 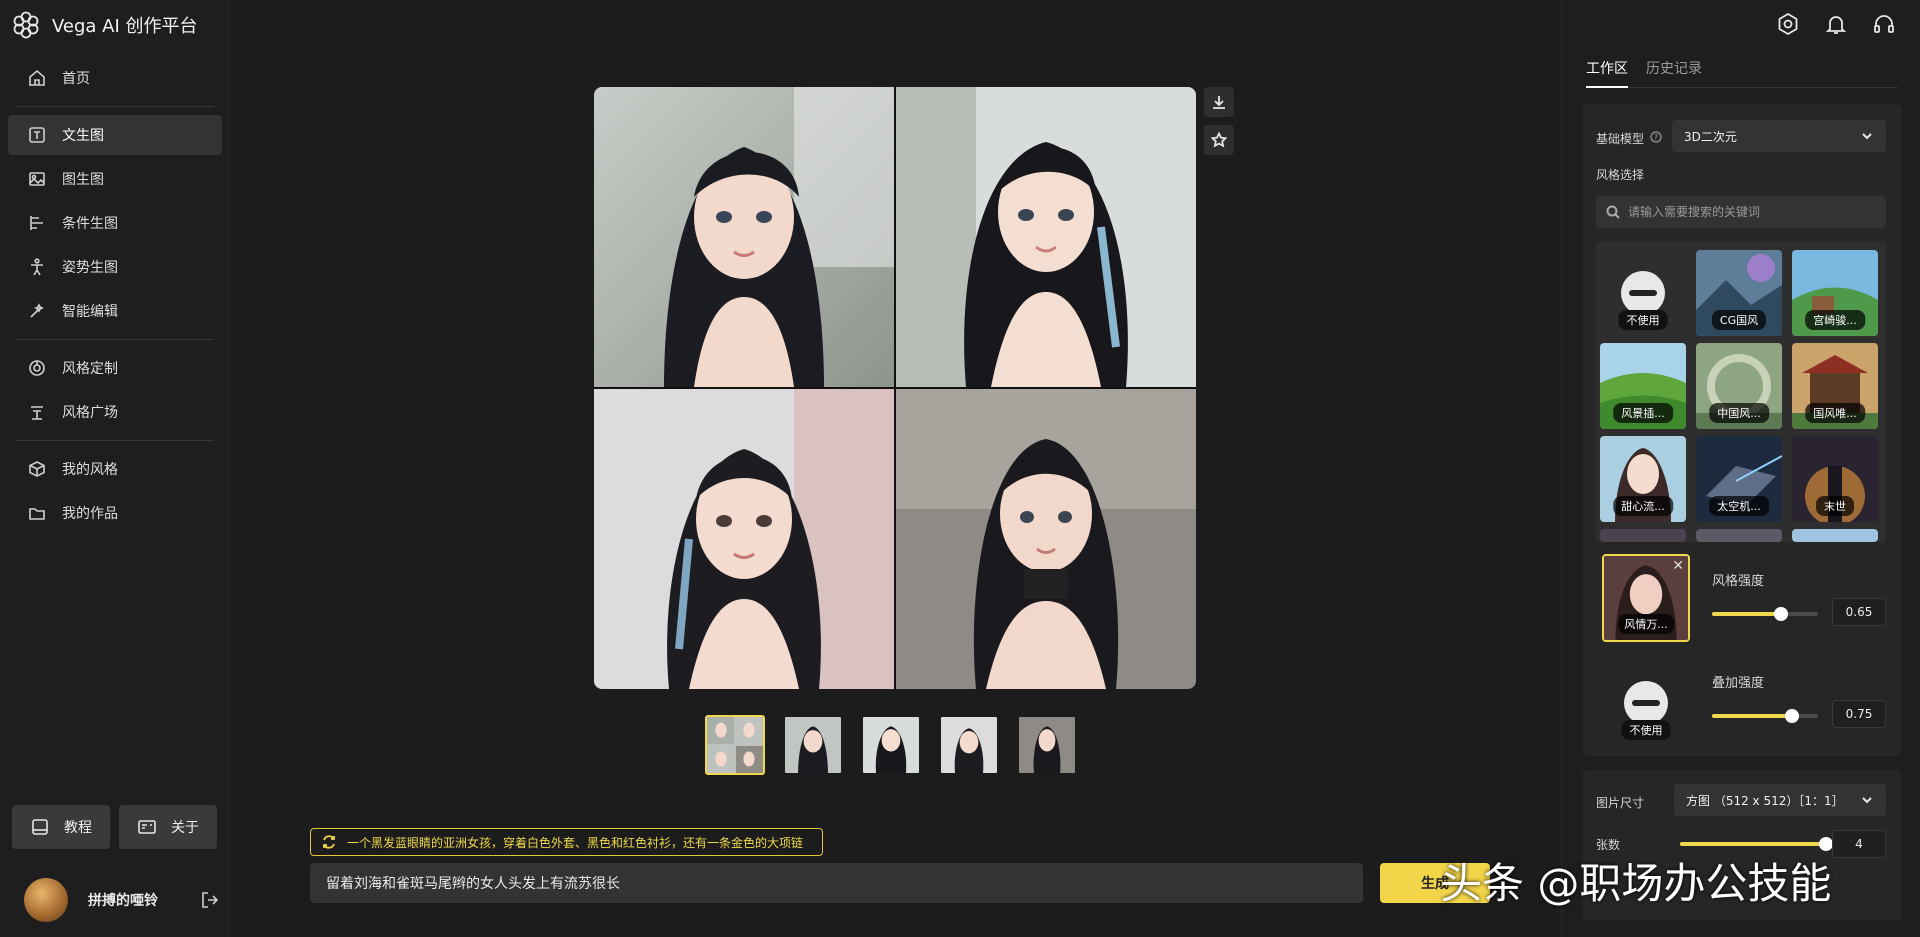 I want to click on image-size-value: 方图 （512 x 512）［1：1］, so click(x=1765, y=800).